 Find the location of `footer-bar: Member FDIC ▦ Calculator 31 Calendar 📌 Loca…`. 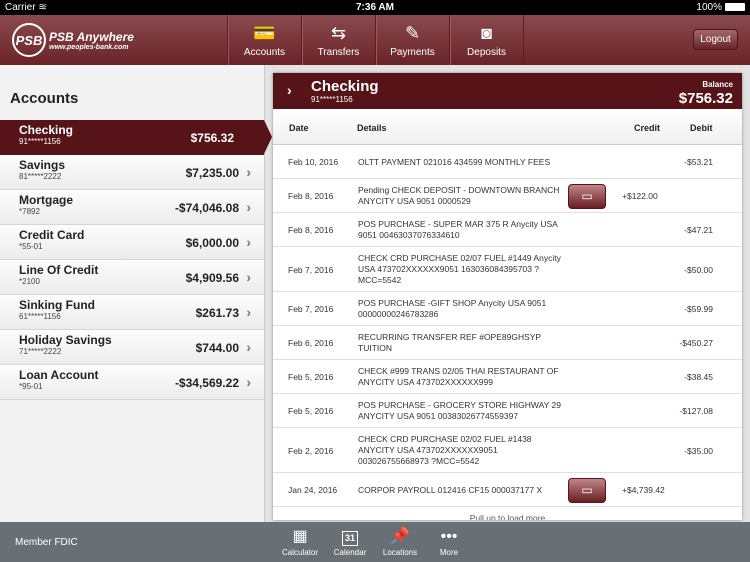

footer-bar: Member FDIC ▦ Calculator 31 Calendar 📌 Loca… is located at coordinates (375, 542).